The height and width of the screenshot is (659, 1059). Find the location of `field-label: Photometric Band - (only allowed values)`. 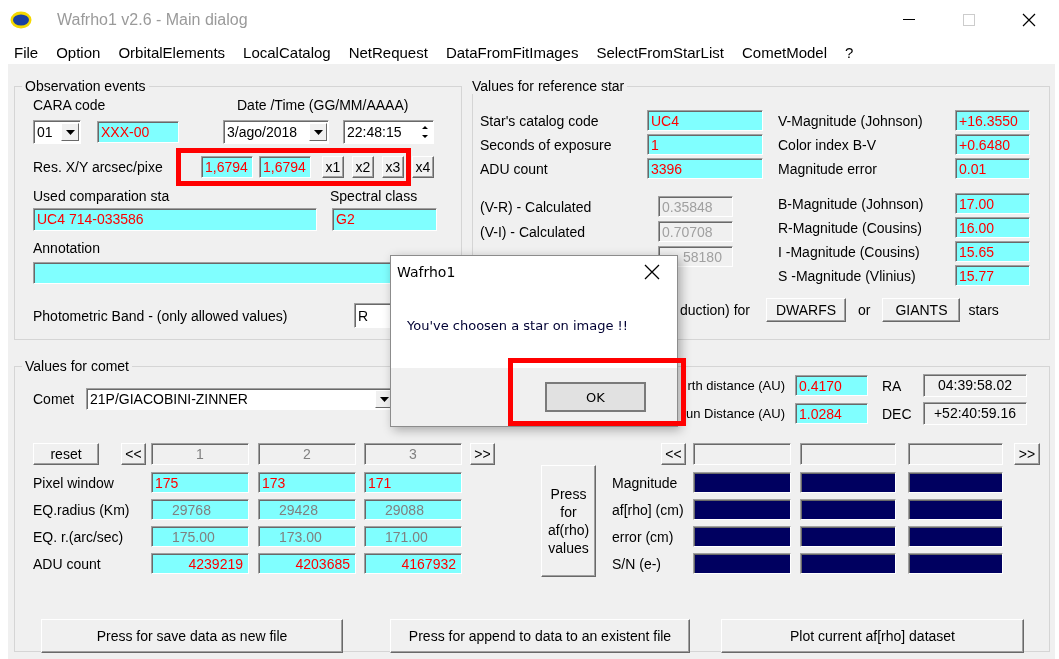

field-label: Photometric Band - (only allowed values) is located at coordinates (161, 315).